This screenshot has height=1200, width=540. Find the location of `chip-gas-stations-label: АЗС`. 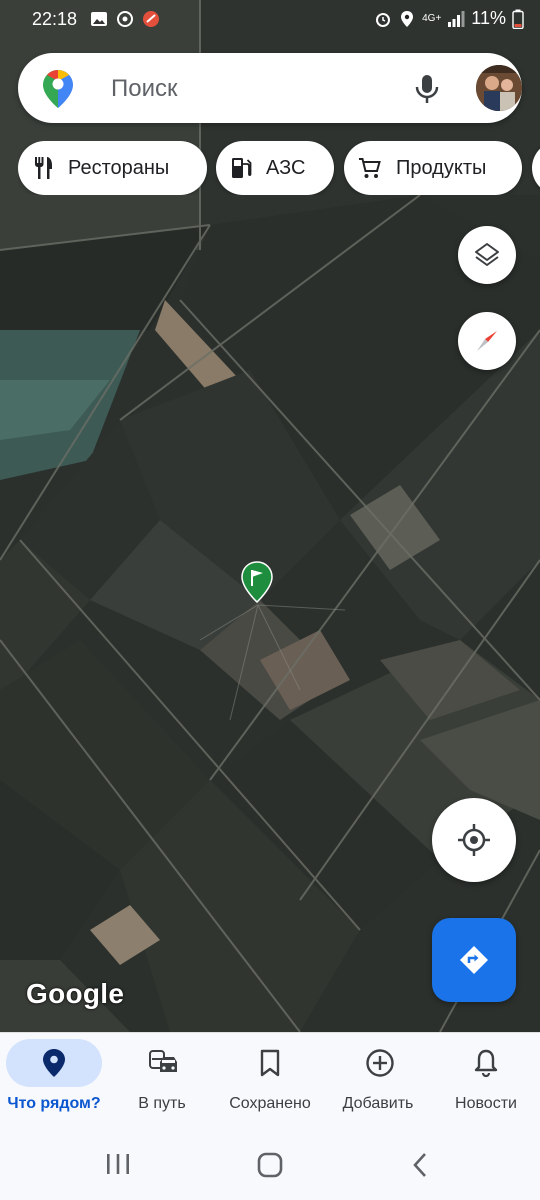

chip-gas-stations-label: АЗС is located at coordinates (286, 167).